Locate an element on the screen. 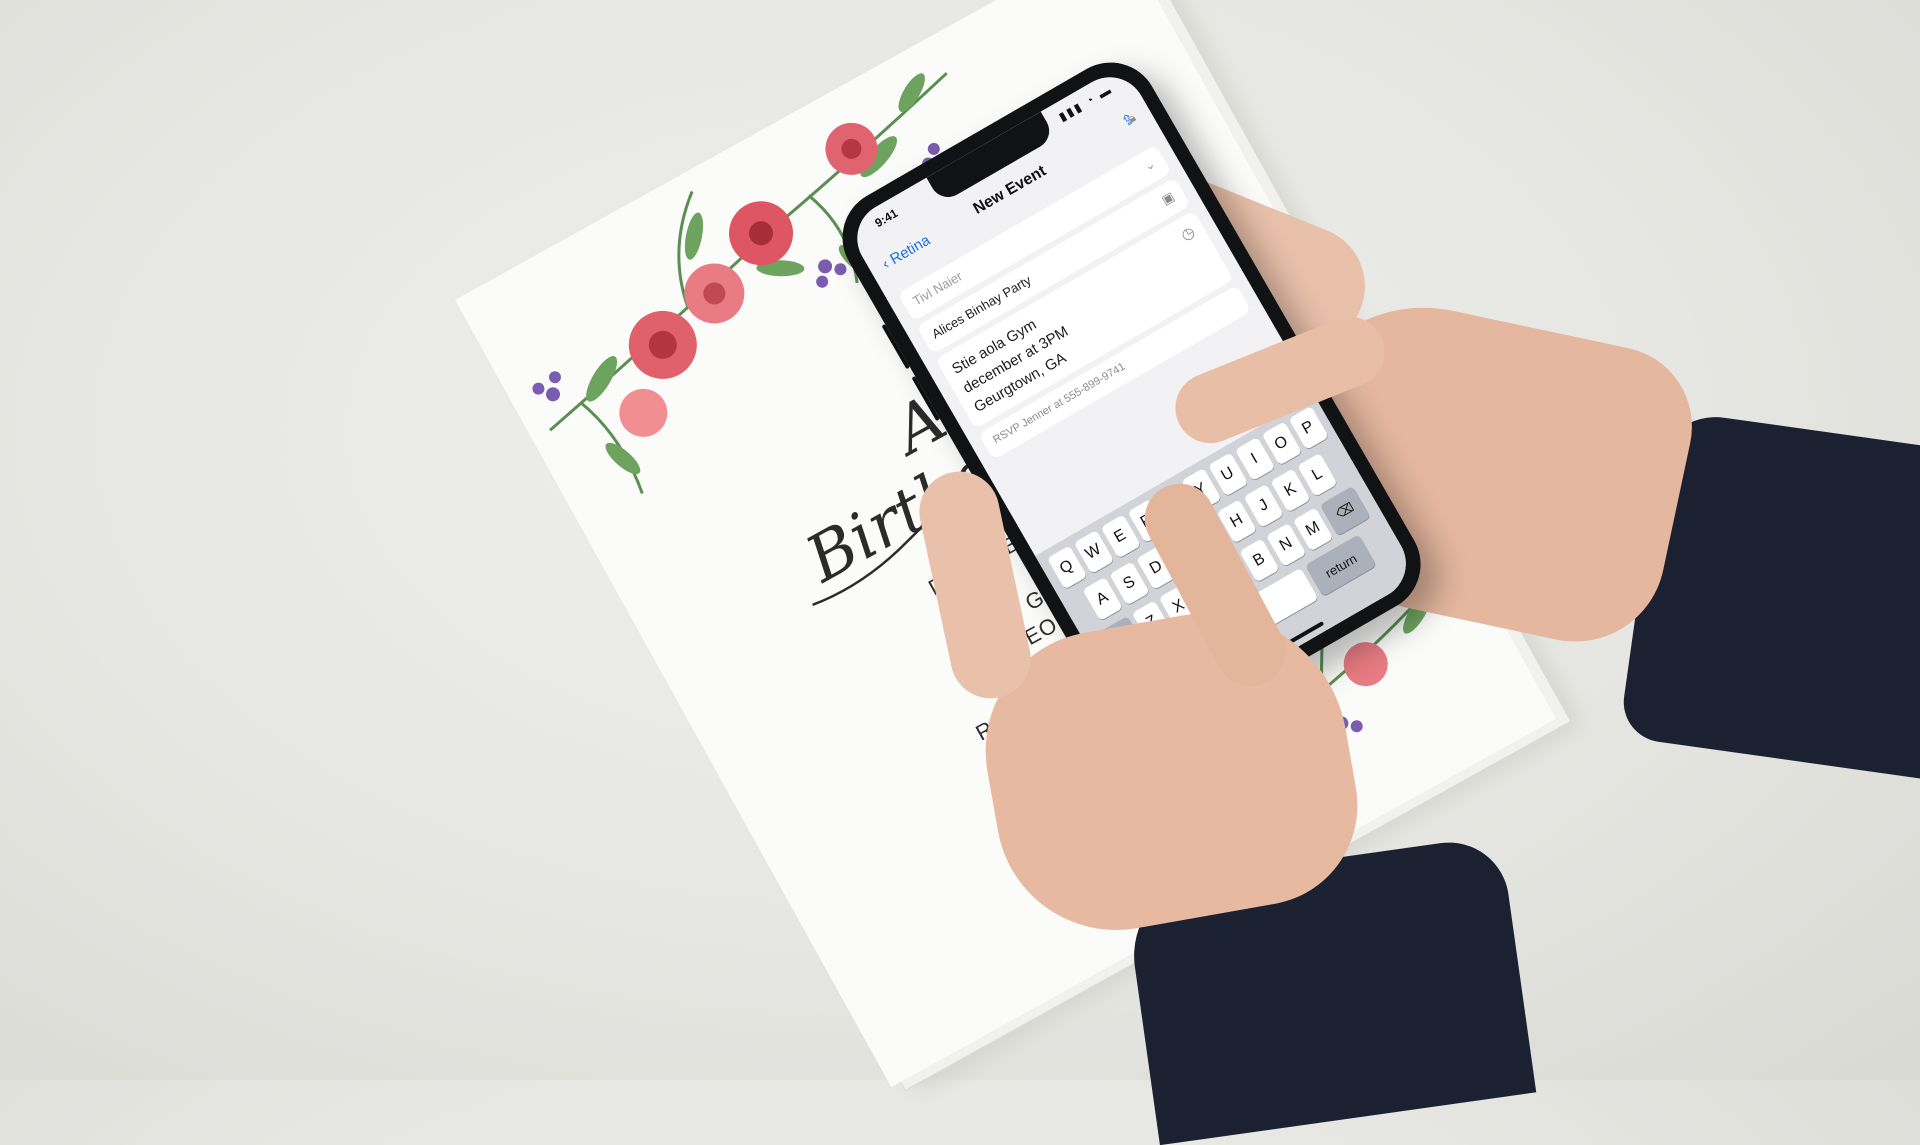 Image resolution: width=1920 pixels, height=1145 pixels. status-time: 9:41 is located at coordinates (886, 218).